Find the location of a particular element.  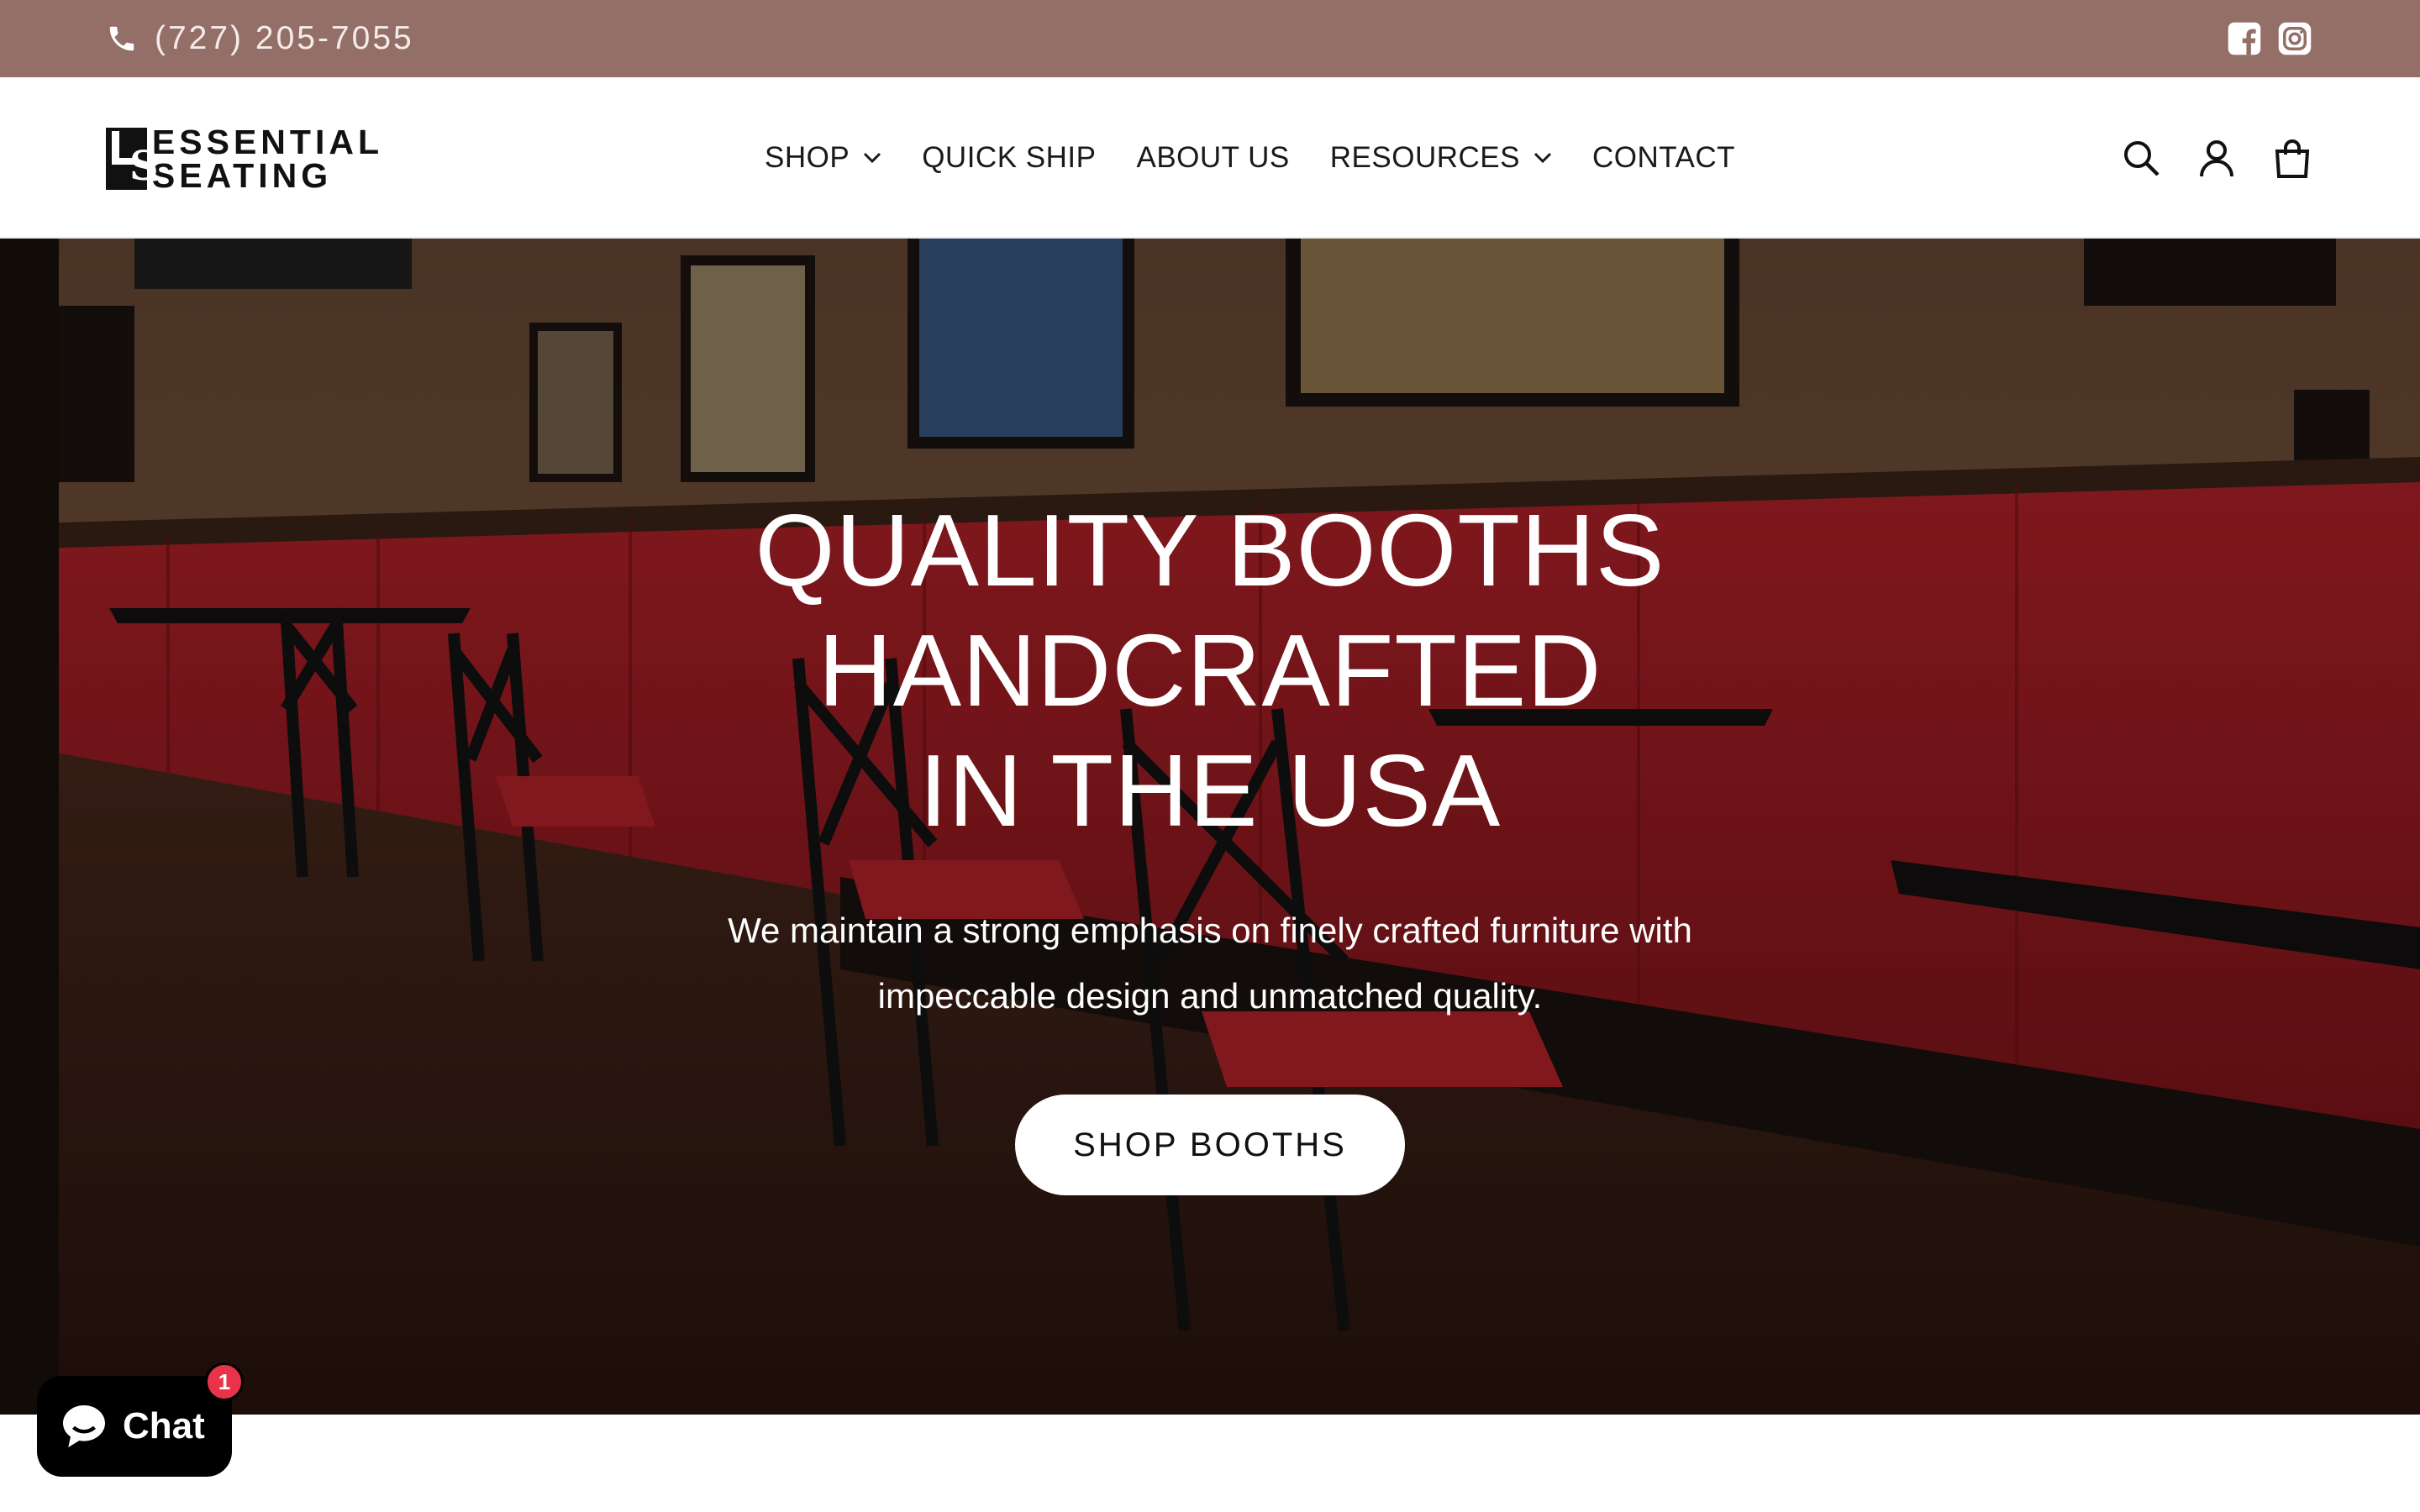

nav-resources: RESOURCES is located at coordinates (1441, 158).